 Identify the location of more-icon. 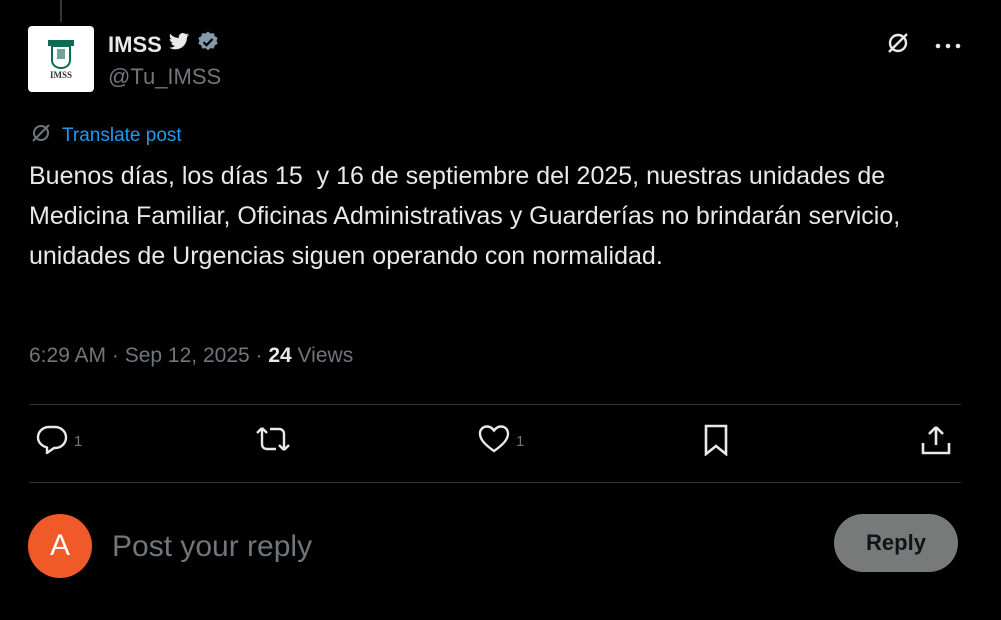
(948, 46).